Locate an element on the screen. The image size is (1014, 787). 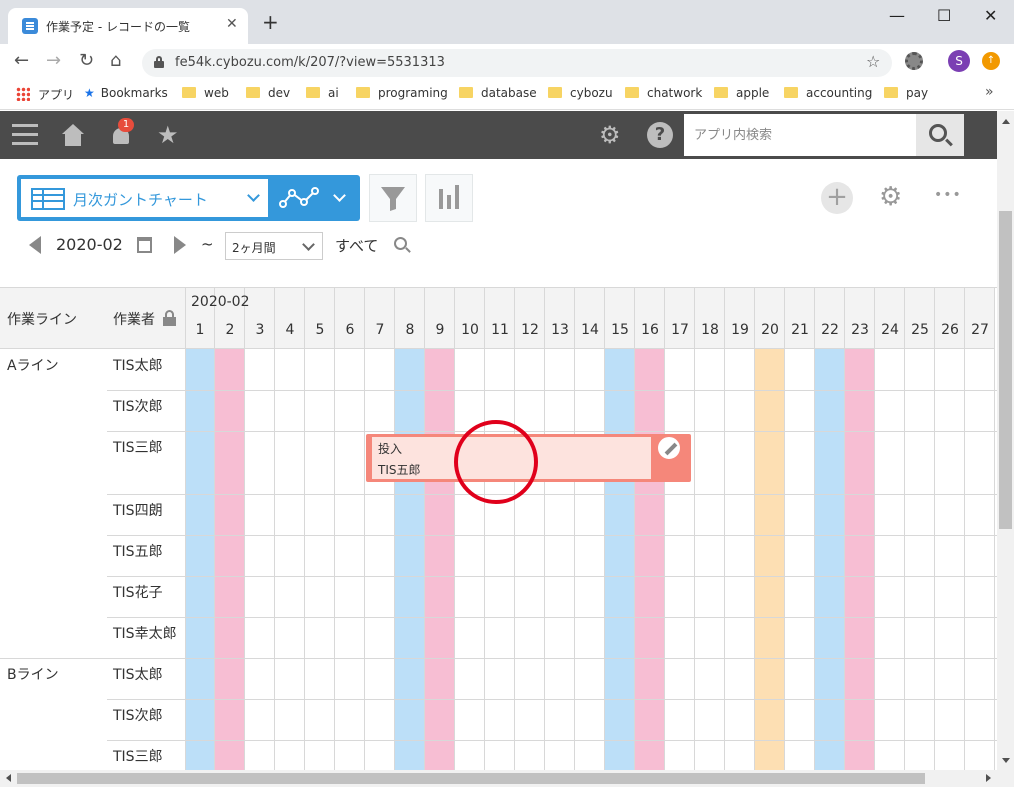
minimize-icon: — is located at coordinates (897, 15).